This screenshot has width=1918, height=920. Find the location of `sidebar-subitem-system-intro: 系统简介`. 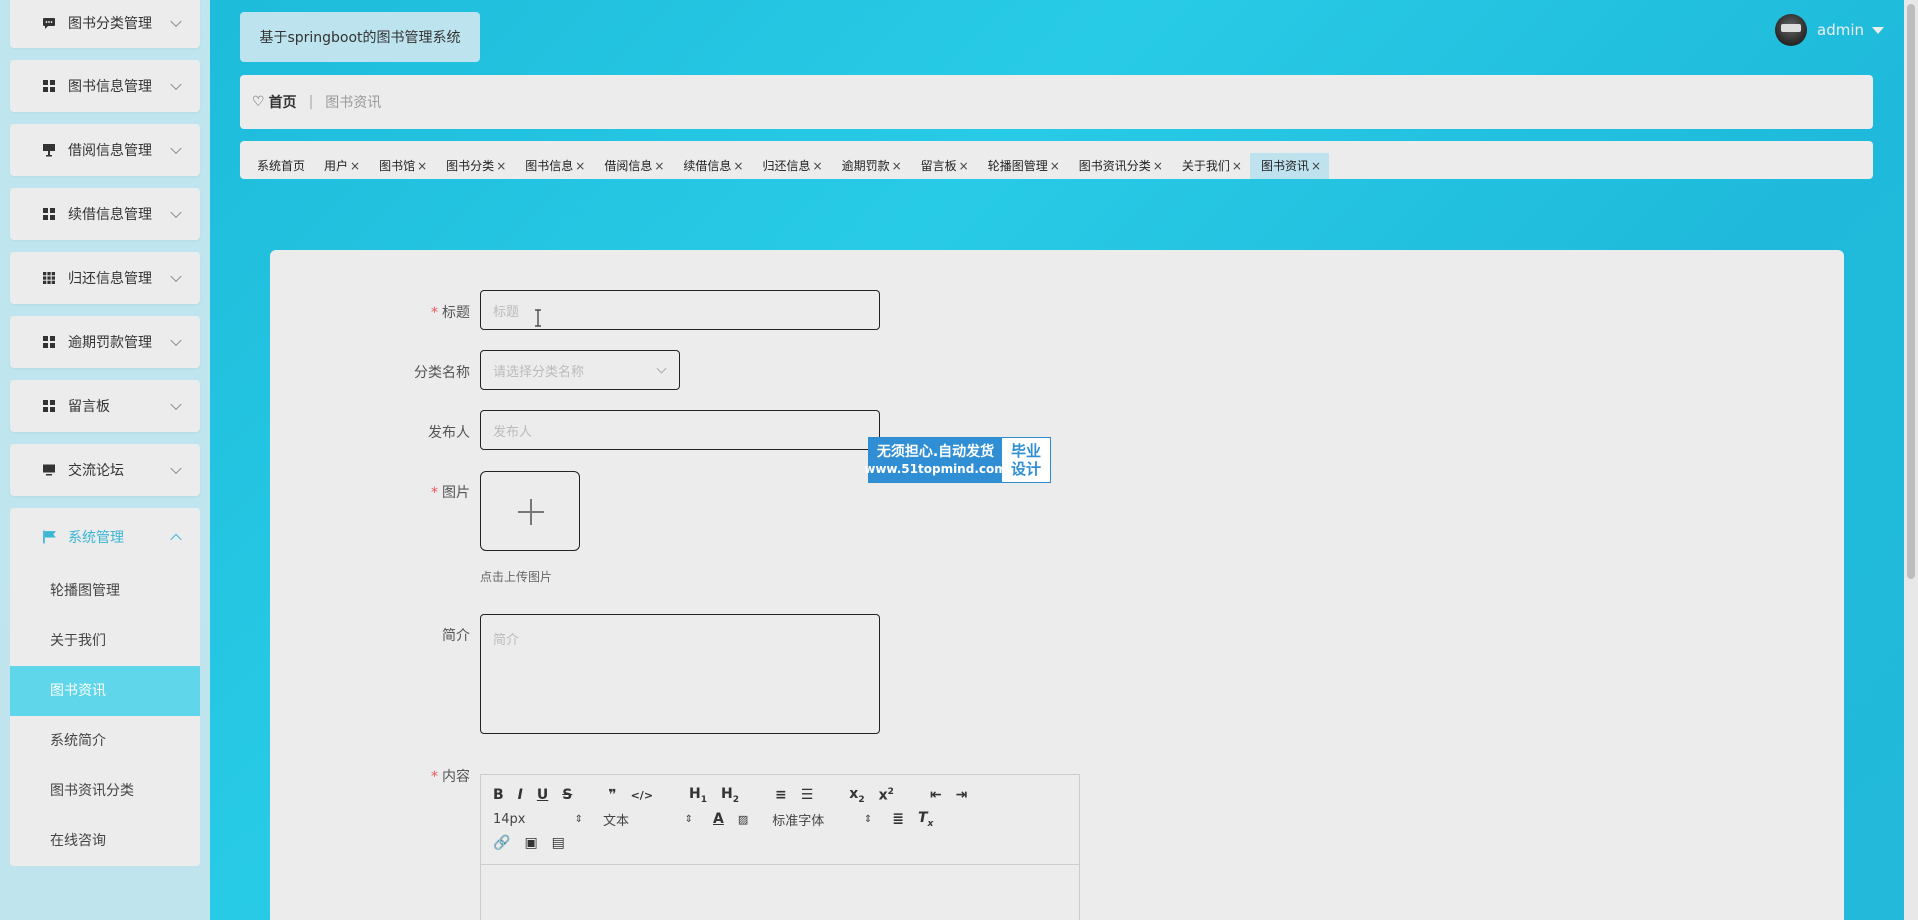

sidebar-subitem-system-intro: 系统简介 is located at coordinates (105, 741).